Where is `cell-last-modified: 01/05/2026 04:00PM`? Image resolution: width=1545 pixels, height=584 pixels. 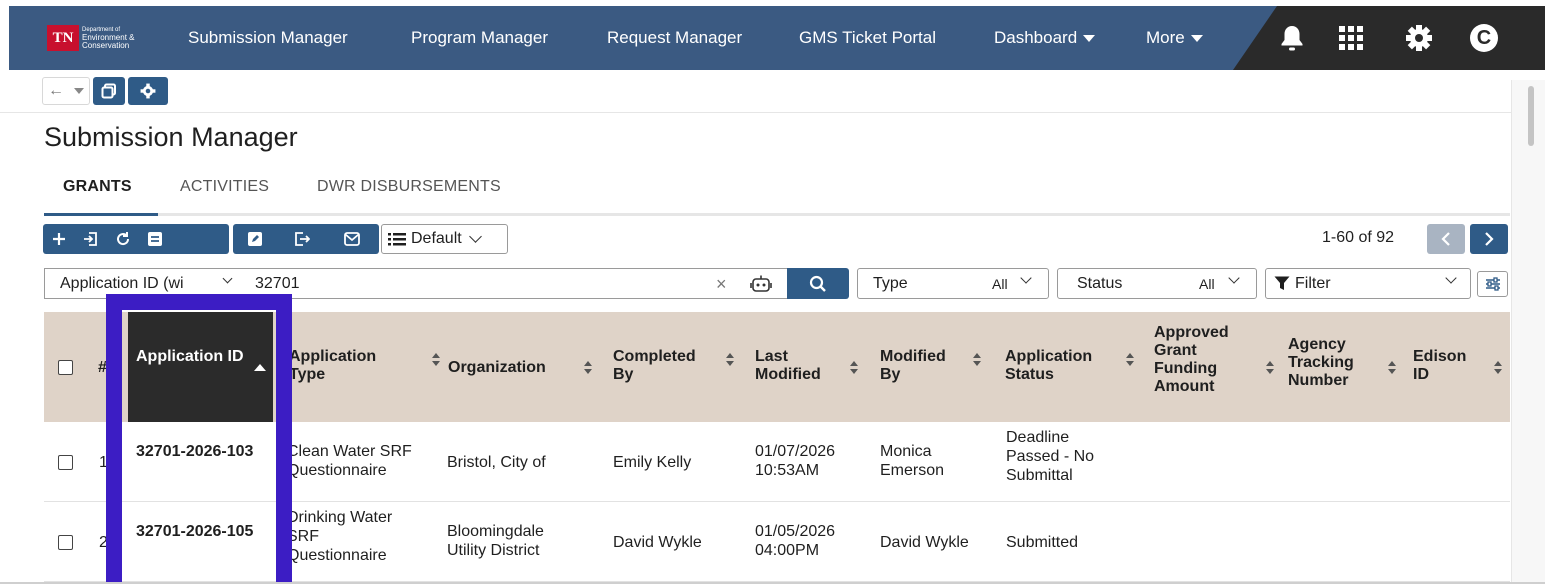
cell-last-modified: 01/05/2026 04:00PM is located at coordinates (795, 541).